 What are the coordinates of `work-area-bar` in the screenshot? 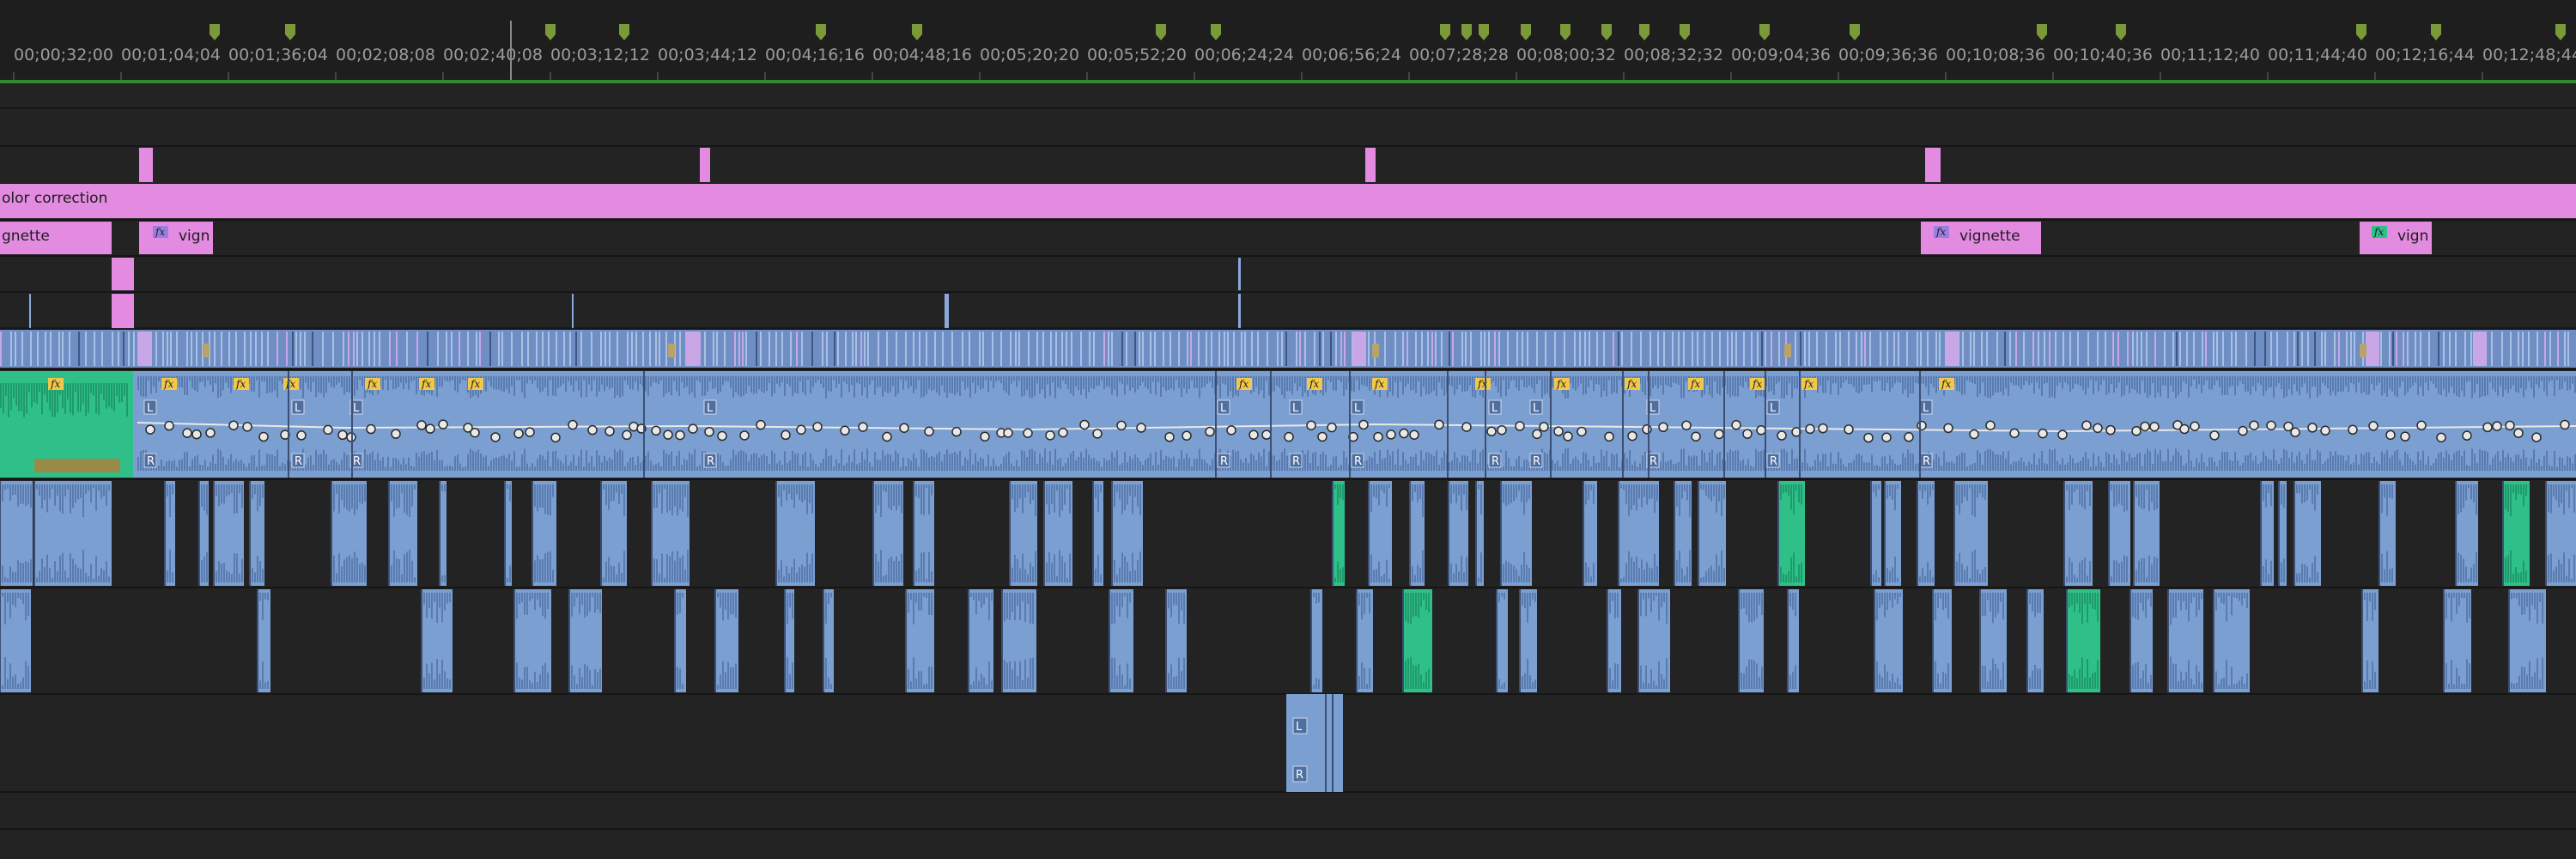 It's located at (1288, 81).